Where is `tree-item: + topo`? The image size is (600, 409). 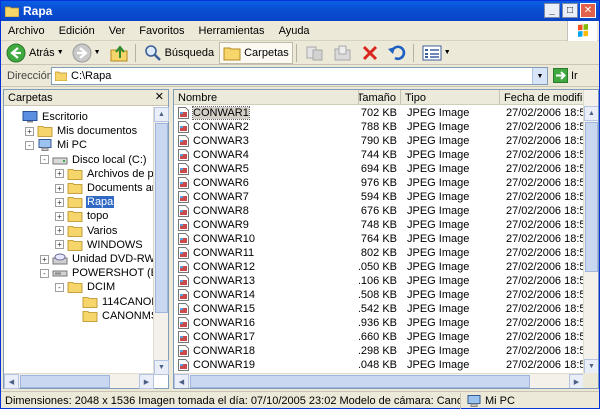
tree-item: + topo is located at coordinates (82, 216).